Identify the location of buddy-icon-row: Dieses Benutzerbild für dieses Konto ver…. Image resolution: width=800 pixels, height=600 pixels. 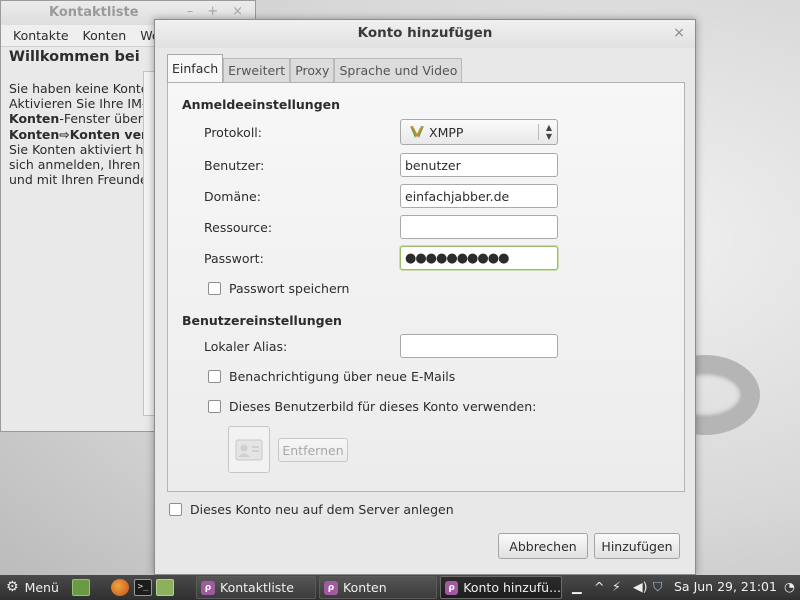
(372, 406).